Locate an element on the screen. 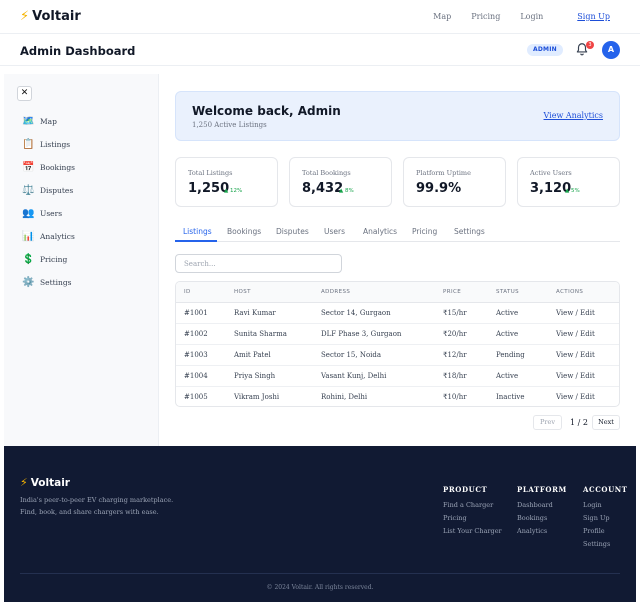 This screenshot has width=640, height=606. search-input is located at coordinates (258, 263).